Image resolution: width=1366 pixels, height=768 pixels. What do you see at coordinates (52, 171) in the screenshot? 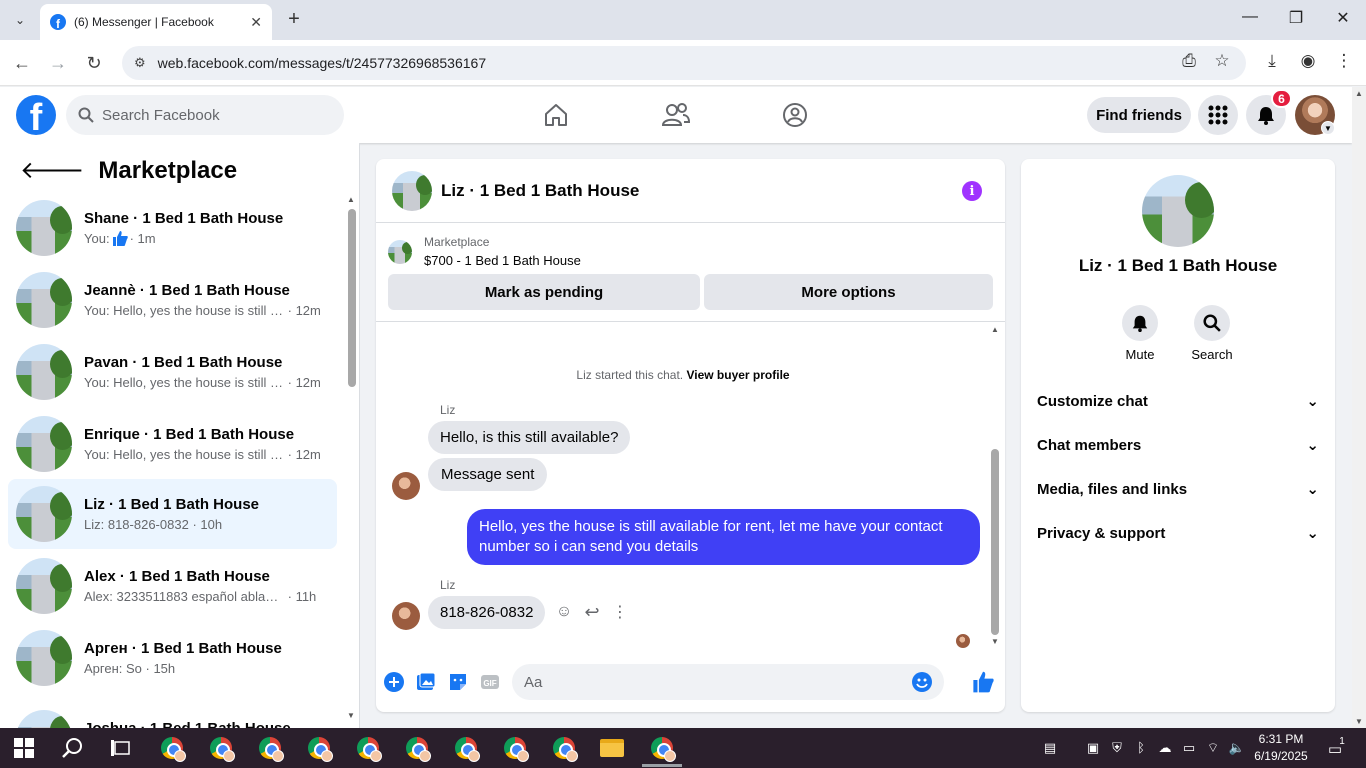
I see `back-arrow-icon: 🡐` at bounding box center [52, 171].